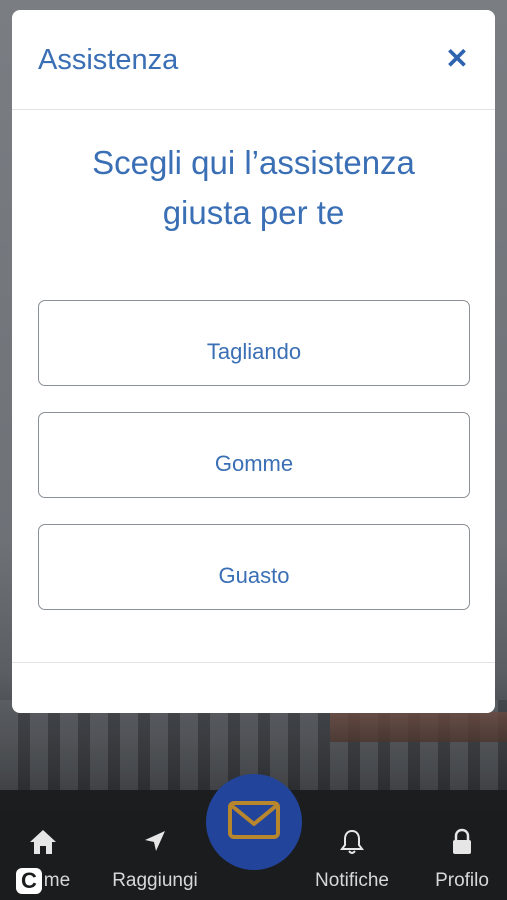  I want to click on modal-header: Assistenza ✕, so click(253, 60).